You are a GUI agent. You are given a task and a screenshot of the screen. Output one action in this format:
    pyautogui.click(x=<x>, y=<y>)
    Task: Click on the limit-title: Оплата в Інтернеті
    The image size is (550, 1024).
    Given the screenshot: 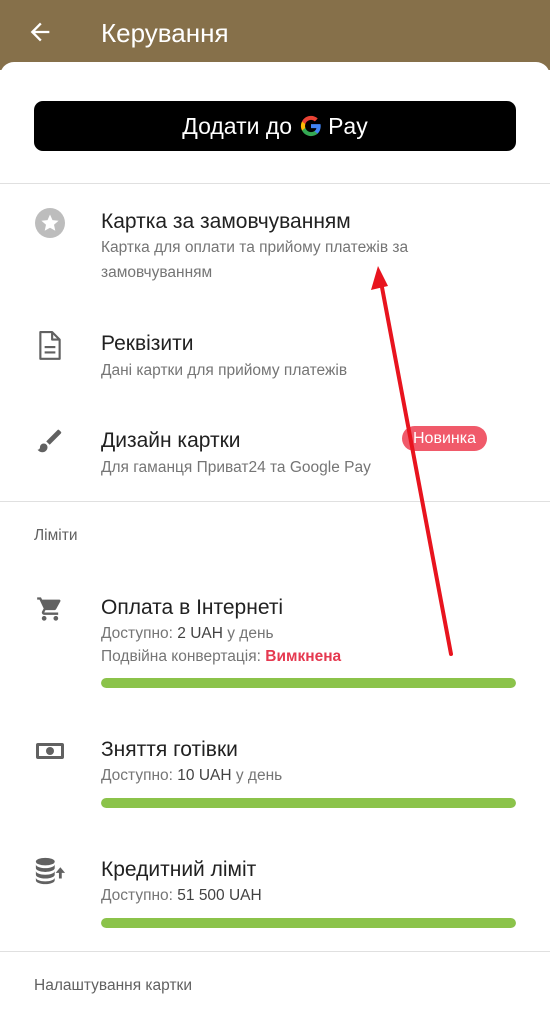 What is the action you would take?
    pyautogui.click(x=192, y=607)
    